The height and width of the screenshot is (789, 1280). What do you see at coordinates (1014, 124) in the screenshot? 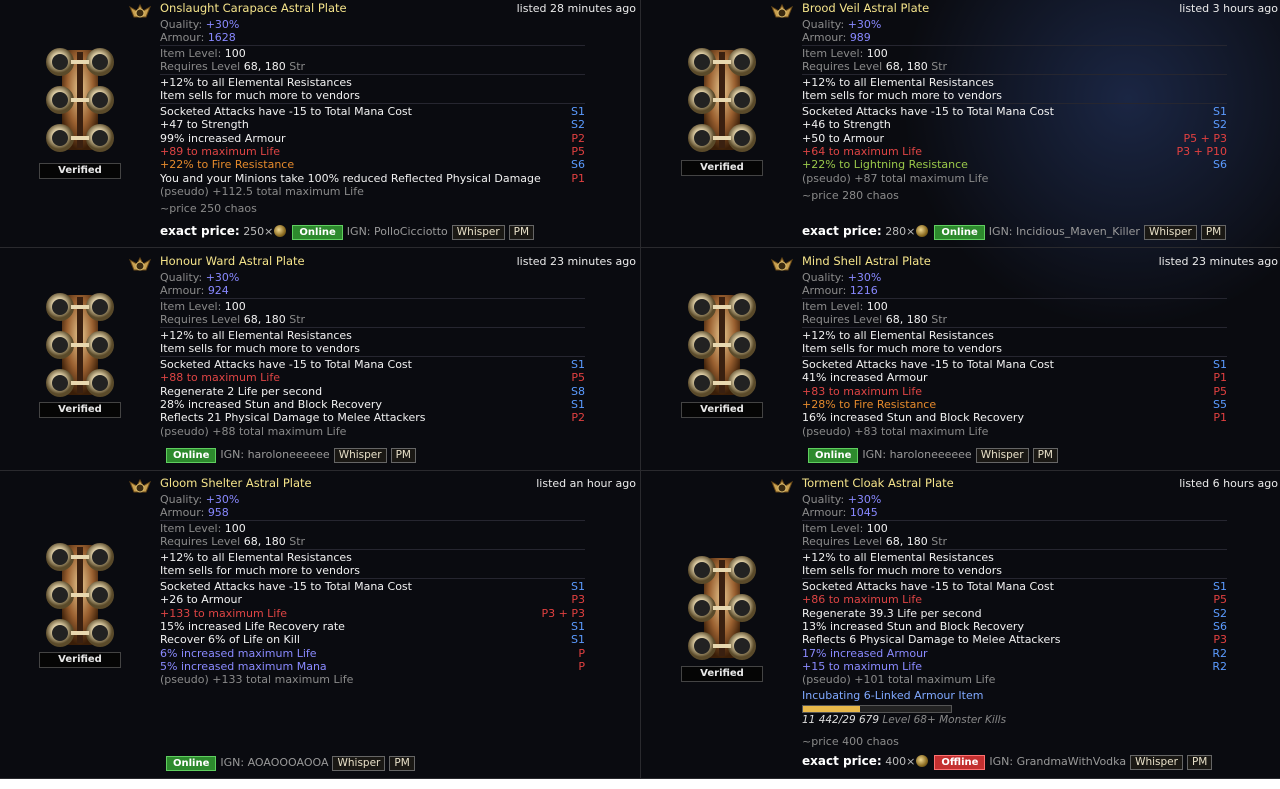
I see `explicit-mod: +46 to Strength S2` at bounding box center [1014, 124].